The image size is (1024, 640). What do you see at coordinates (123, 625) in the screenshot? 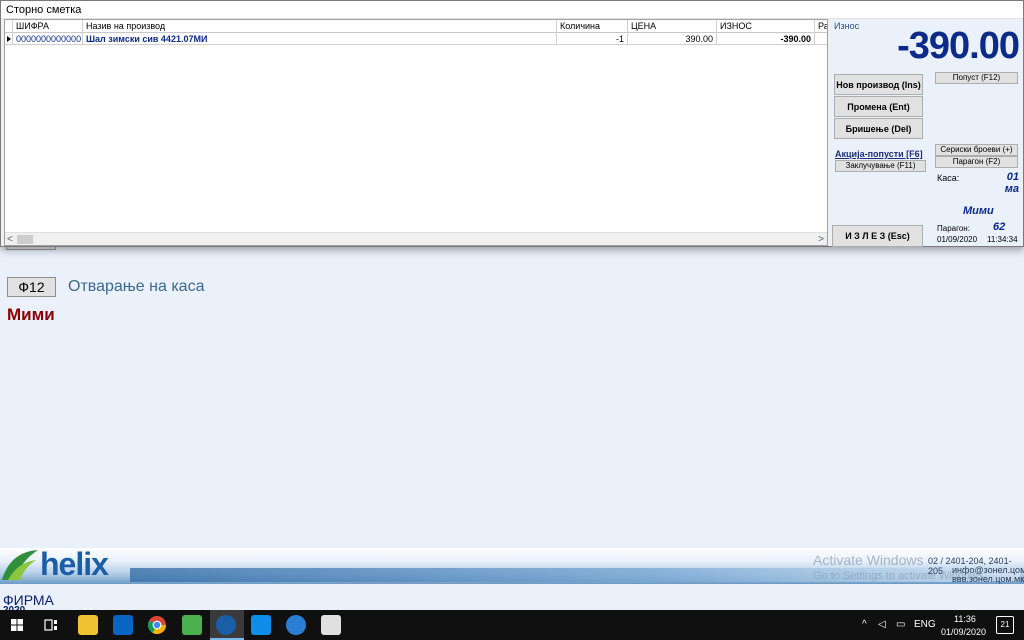
I see `outlook-icon` at bounding box center [123, 625].